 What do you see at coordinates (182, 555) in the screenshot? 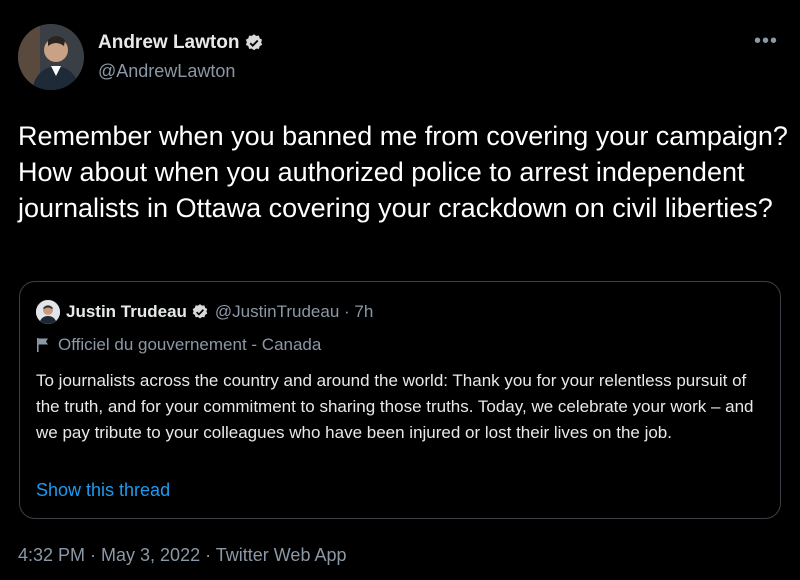
I see `tweet-timestamp: 4:32 PM · May 3, 2022 · Twitter Web App` at bounding box center [182, 555].